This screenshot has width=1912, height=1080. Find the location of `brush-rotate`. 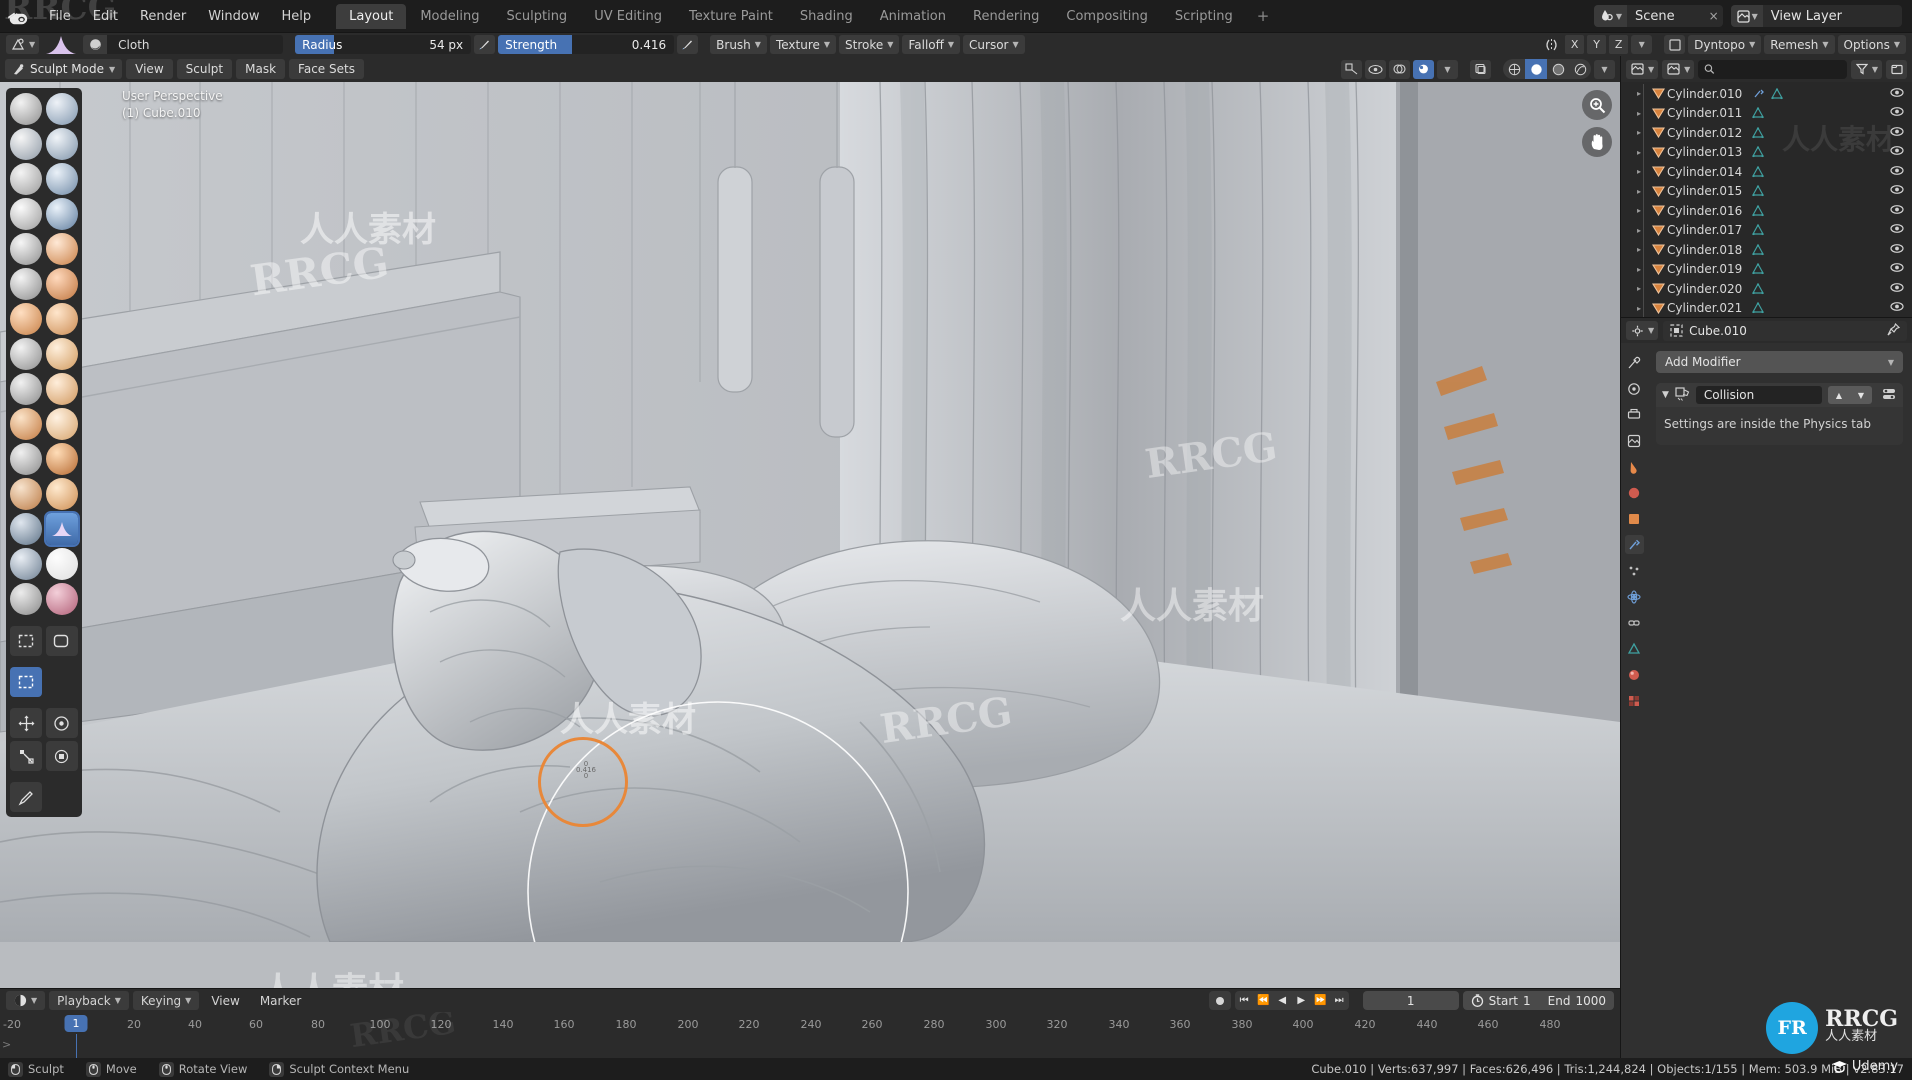

brush-rotate is located at coordinates (61, 459).